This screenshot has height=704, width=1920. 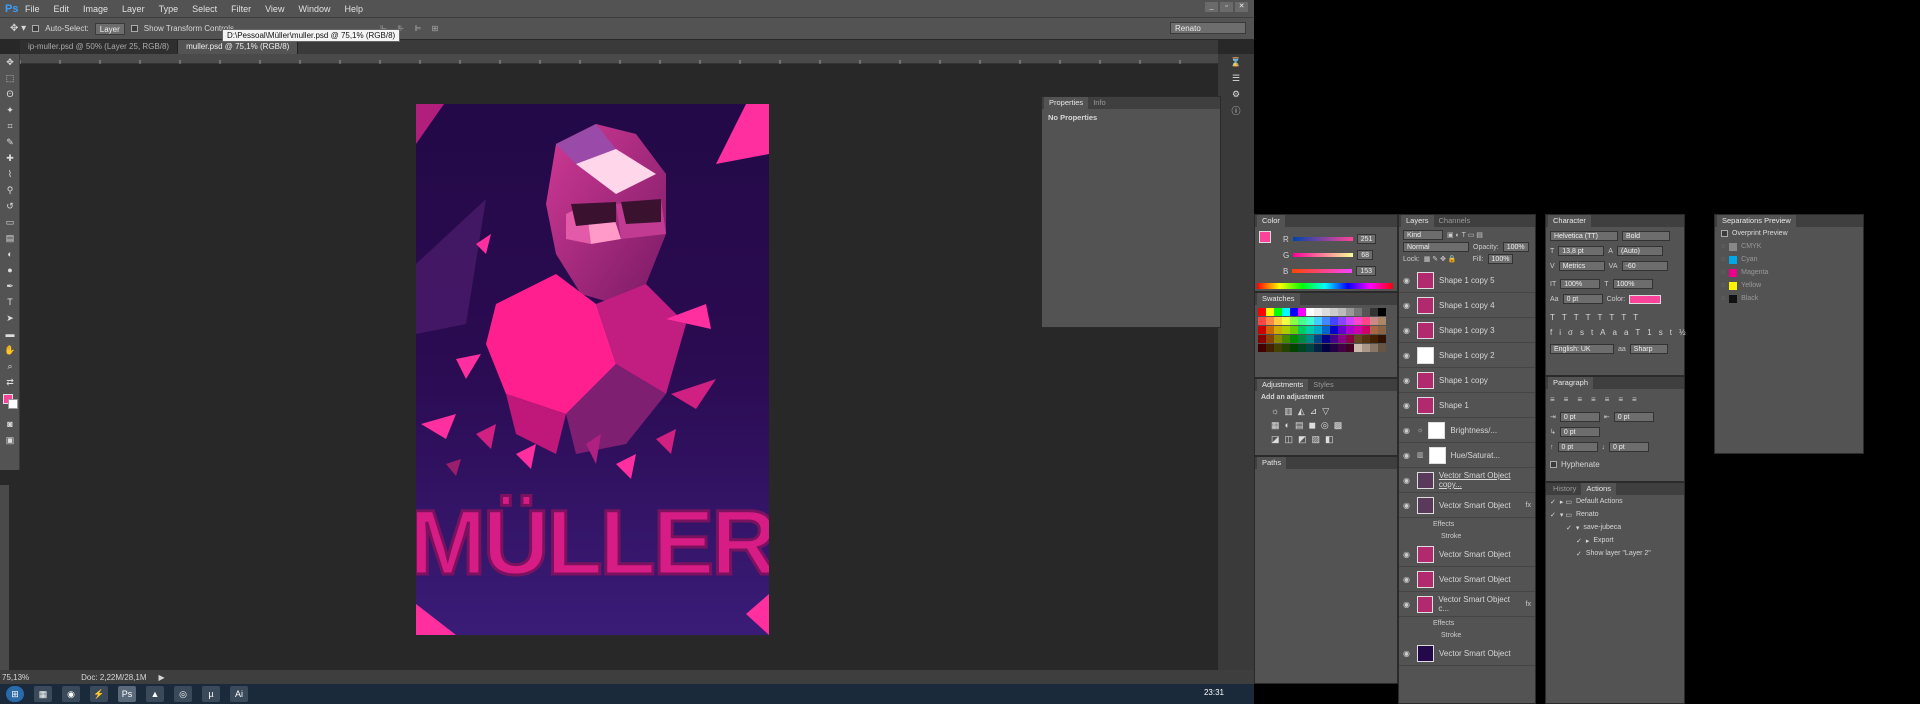 I want to click on tab-muller: muller.psd @ 75,1% (RGB/8), so click(x=238, y=47).